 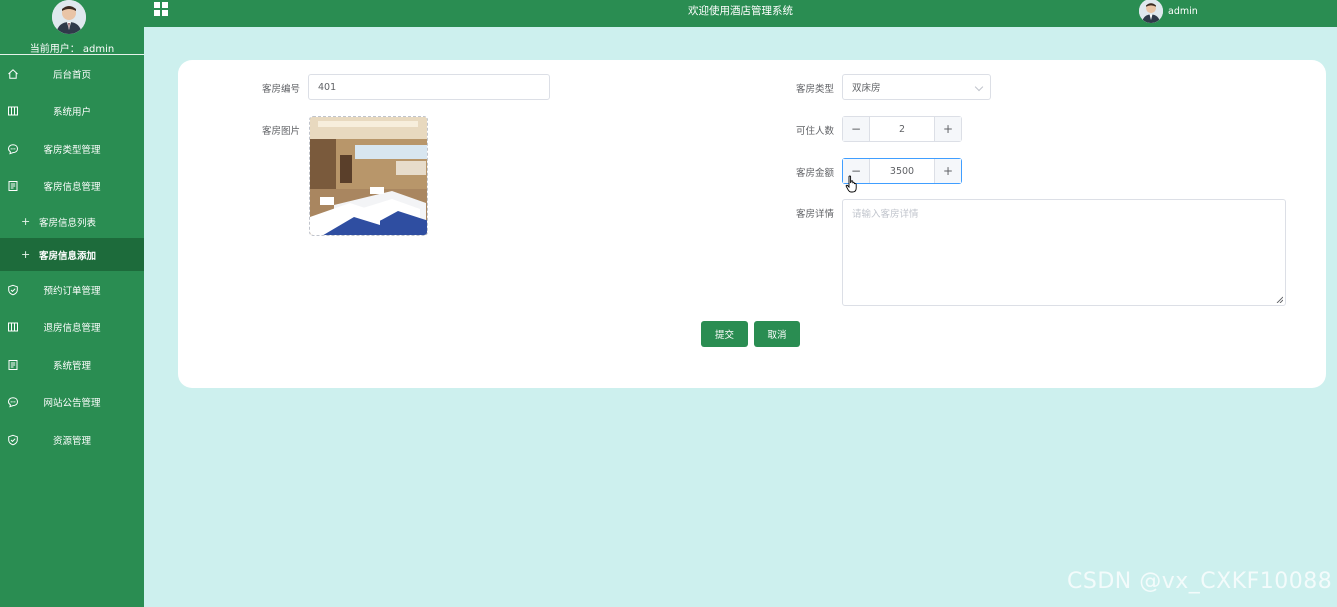 I want to click on sidebar-item-system-settings: 系统管理, so click(x=72, y=365).